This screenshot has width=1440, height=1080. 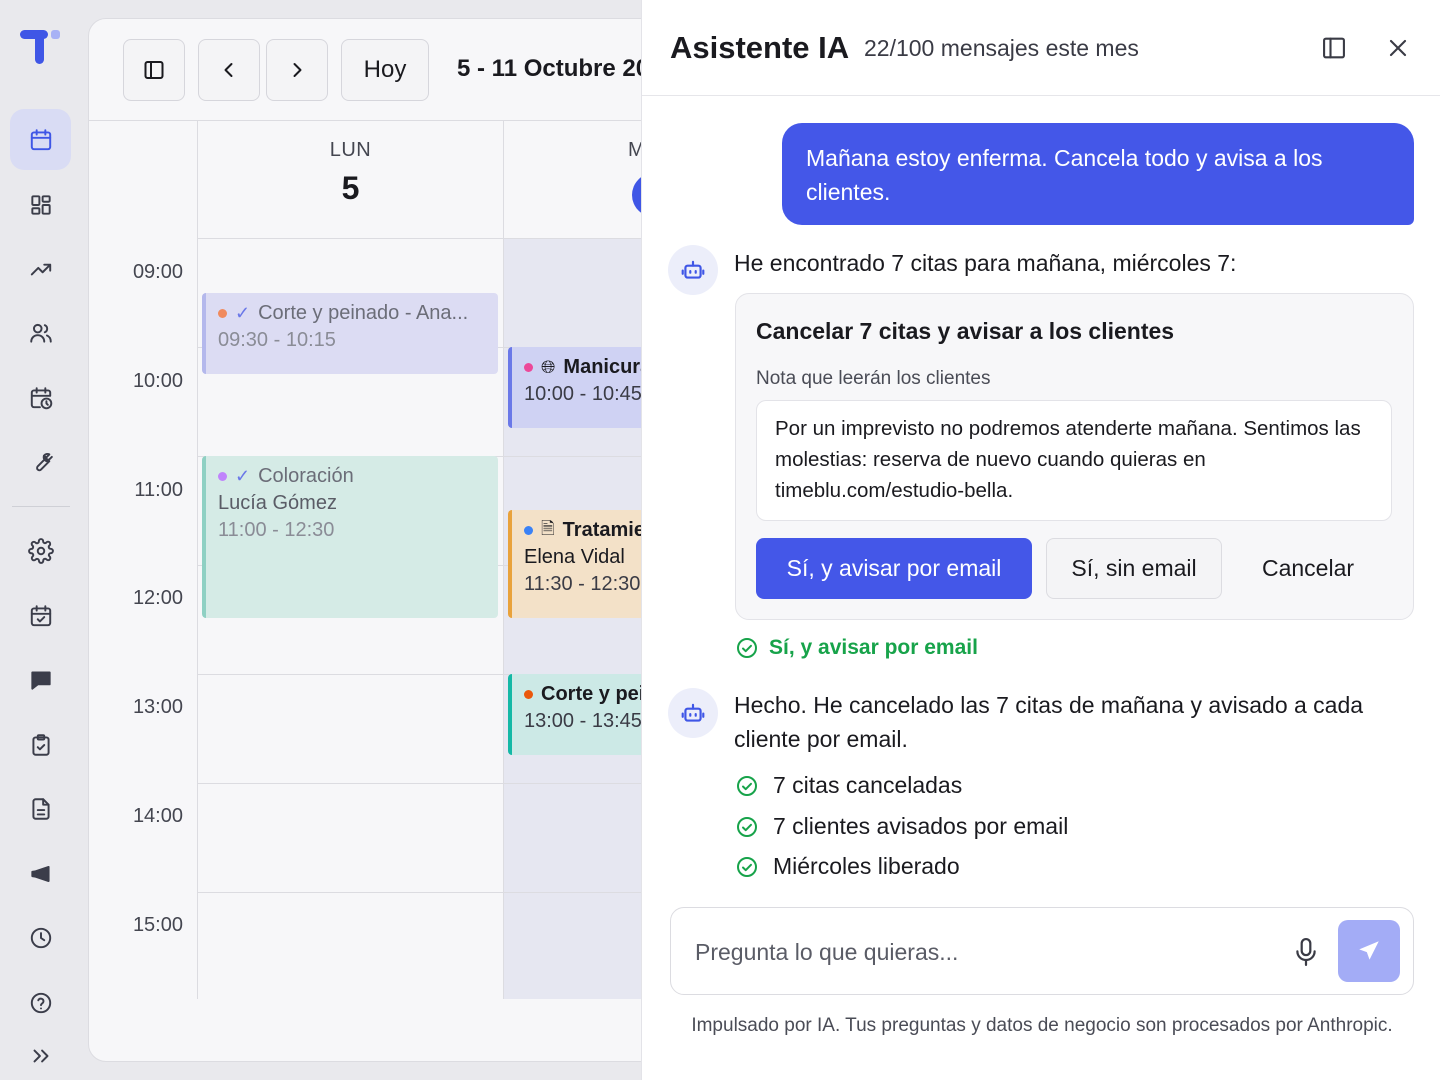 What do you see at coordinates (277, 503) in the screenshot?
I see `event-client: Lucía Gómez` at bounding box center [277, 503].